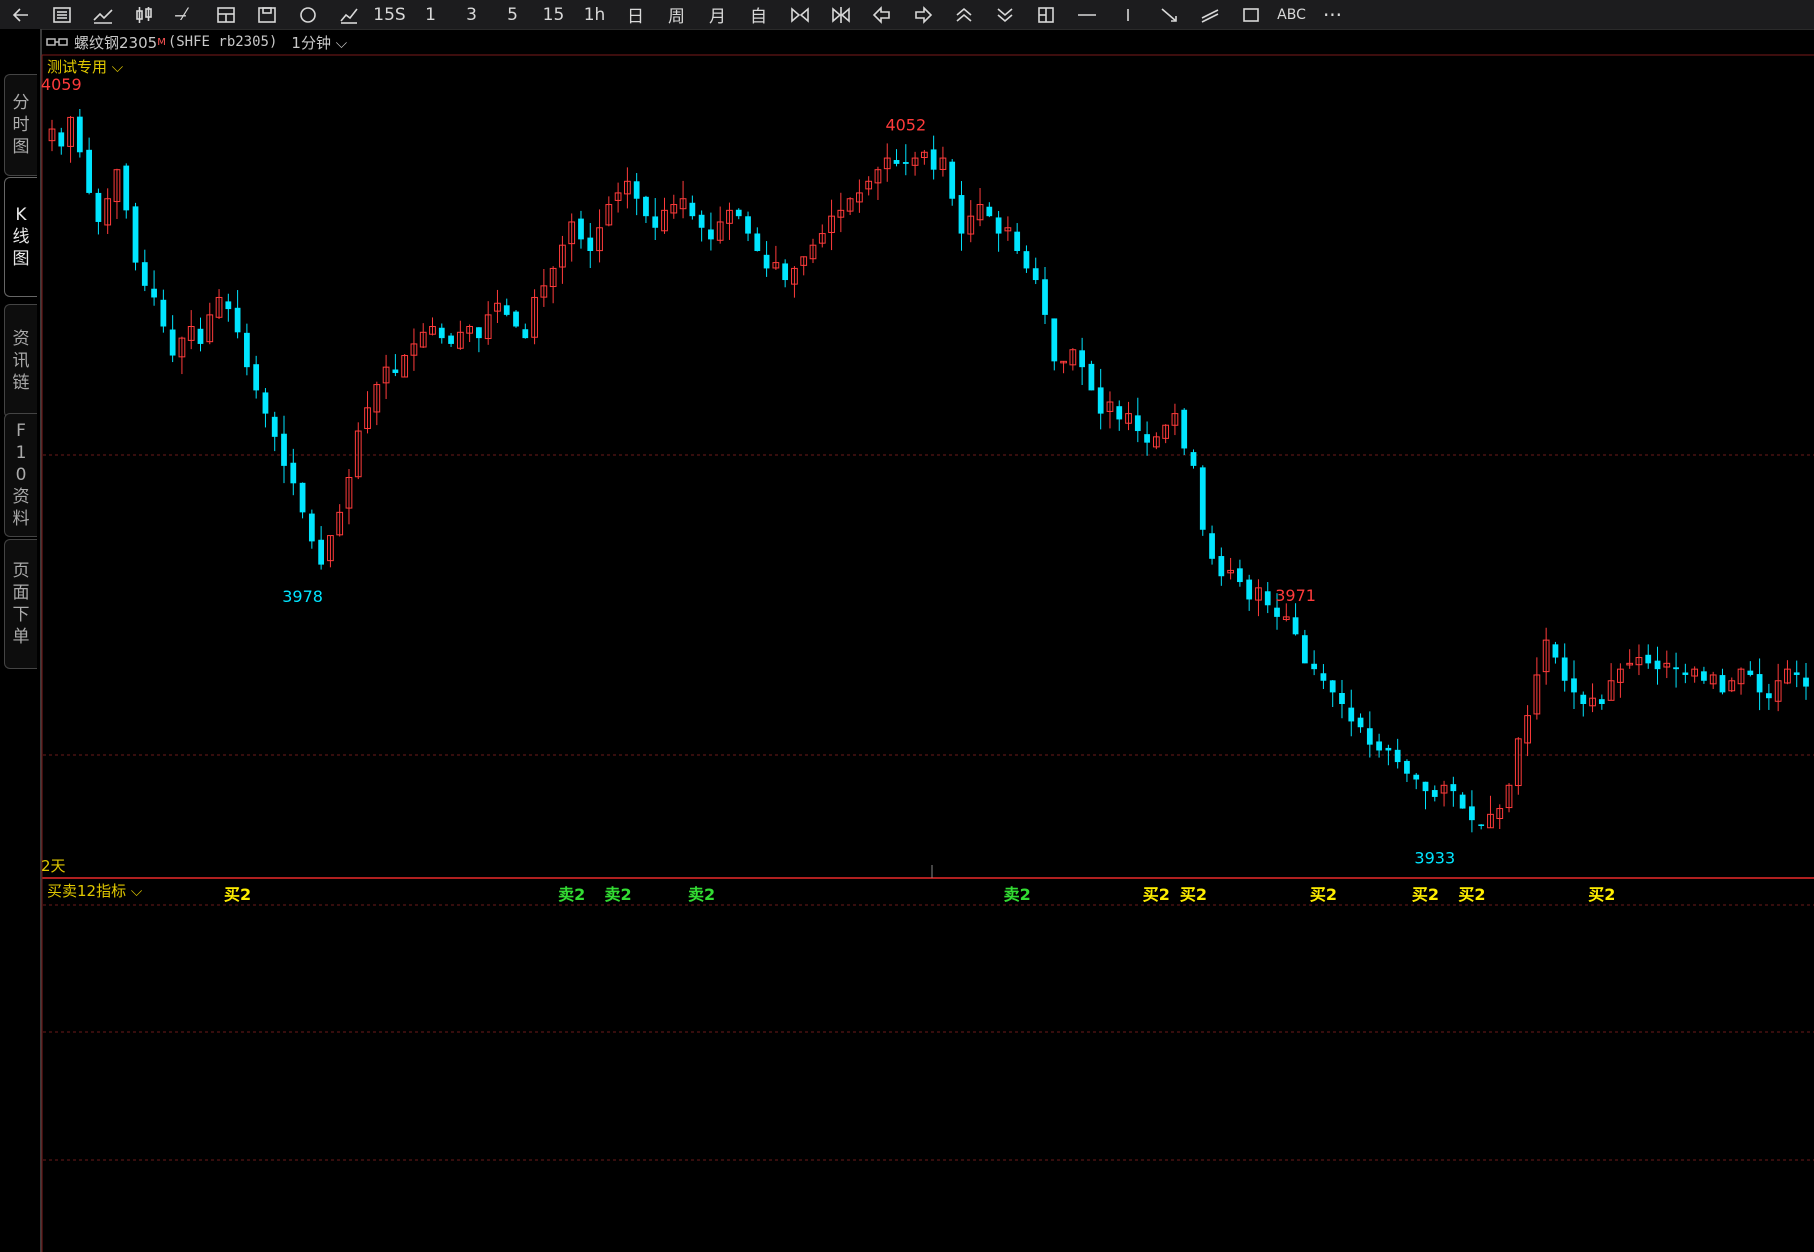 Image resolution: width=1814 pixels, height=1252 pixels. I want to click on sub-indicator-label: 买卖12指标, so click(87, 891).